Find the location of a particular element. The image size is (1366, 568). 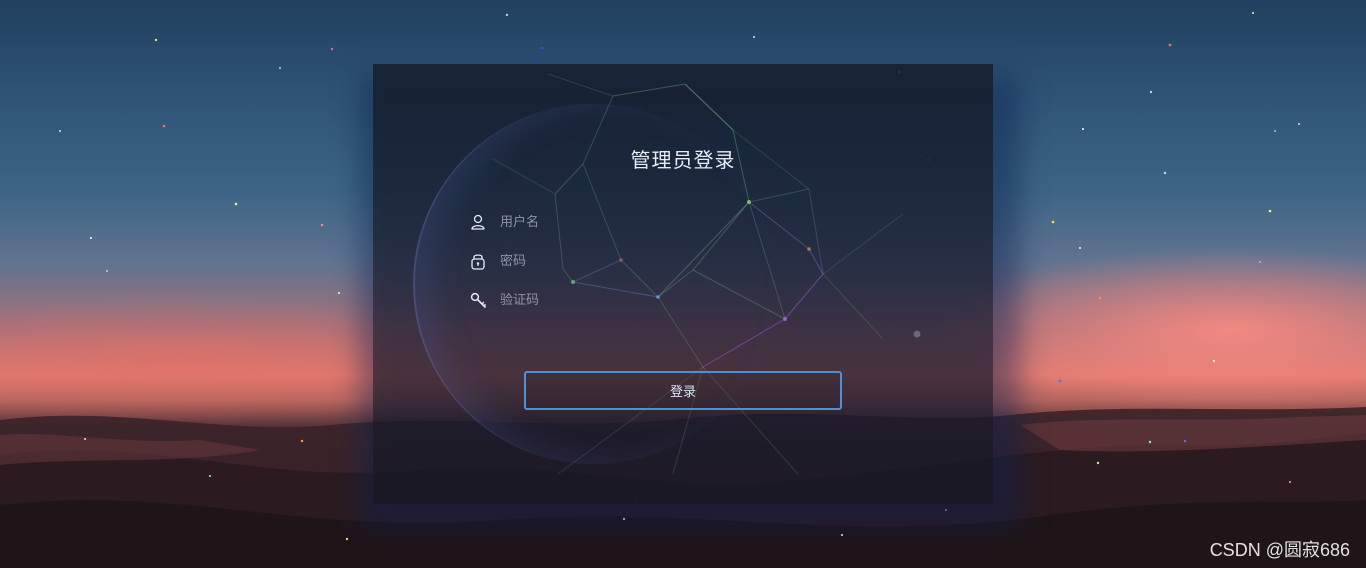

captcha-field is located at coordinates (599, 300).